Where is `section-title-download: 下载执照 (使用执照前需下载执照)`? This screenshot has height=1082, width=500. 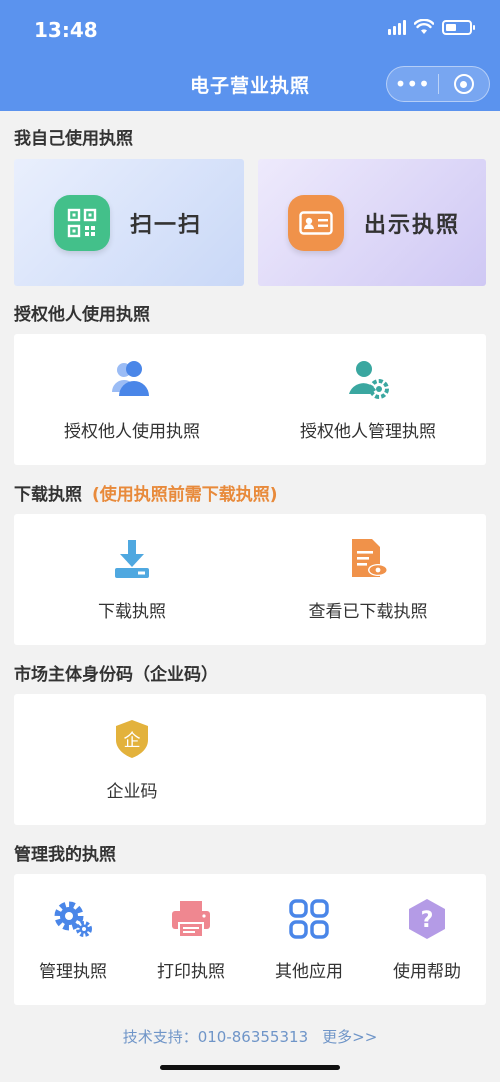
section-title-download: 下载执照 (使用执照前需下载执照) is located at coordinates (146, 492).